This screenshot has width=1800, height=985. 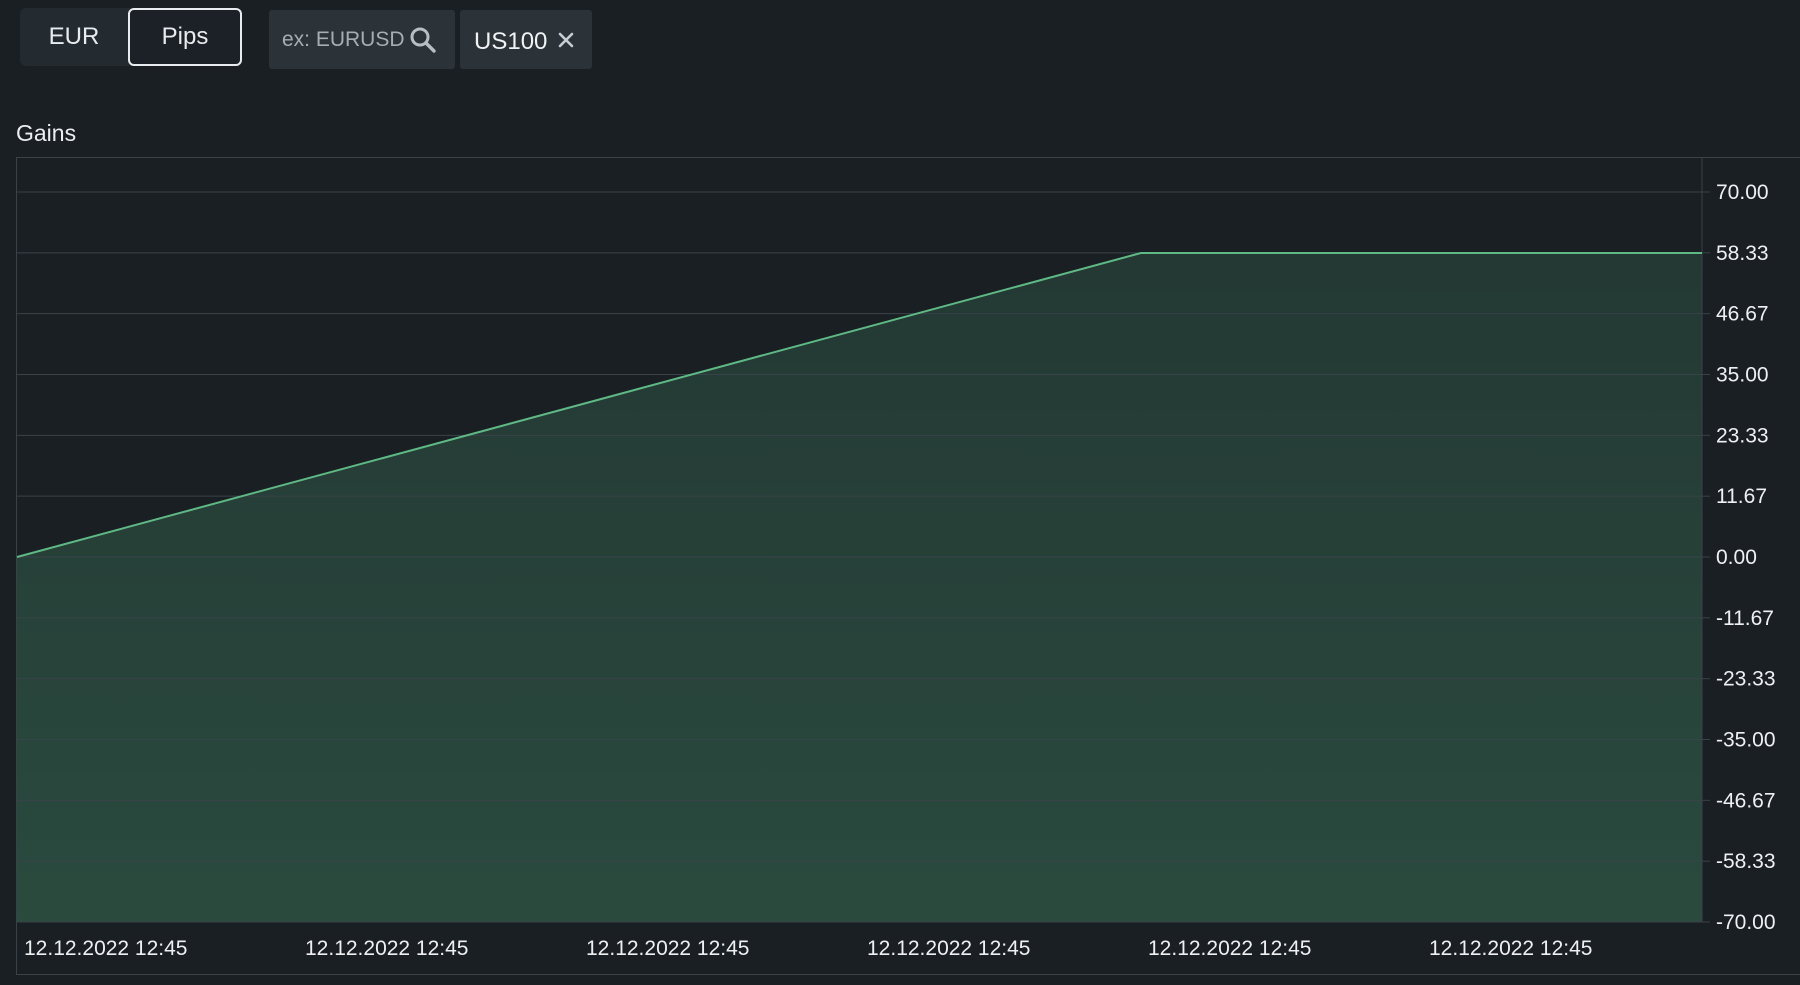 I want to click on y-tick-label: 0.00, so click(x=1736, y=557).